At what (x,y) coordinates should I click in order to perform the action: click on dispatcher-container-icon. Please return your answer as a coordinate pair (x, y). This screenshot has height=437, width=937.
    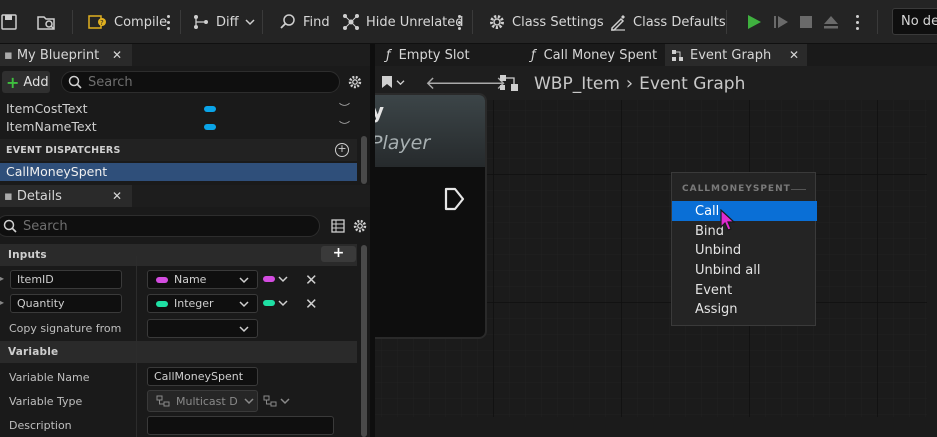
    Looking at the image, I should click on (270, 401).